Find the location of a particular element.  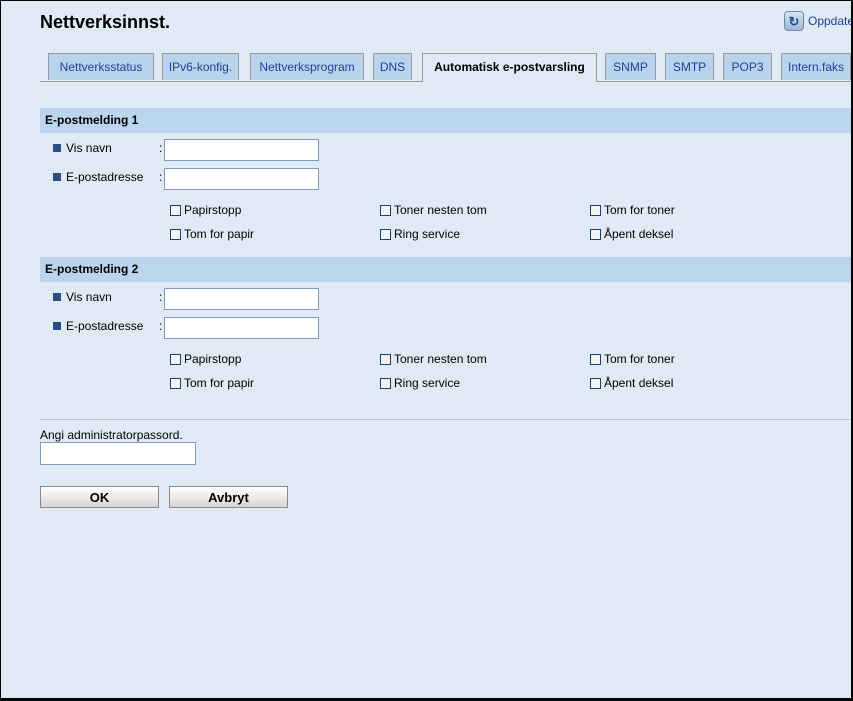

tab-network-status: Nettverksstatus is located at coordinates (101, 66).